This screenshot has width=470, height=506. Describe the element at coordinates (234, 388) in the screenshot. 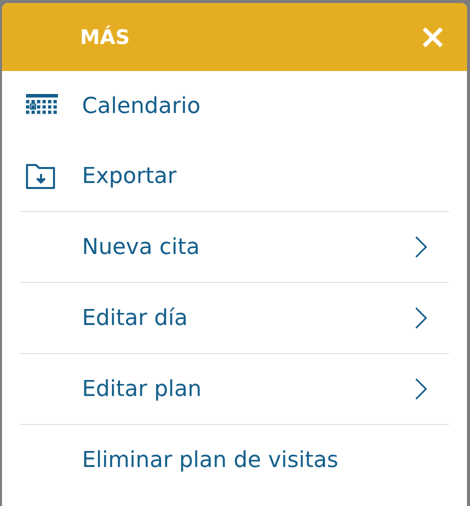

I see `menu-item: Editar plan` at that location.